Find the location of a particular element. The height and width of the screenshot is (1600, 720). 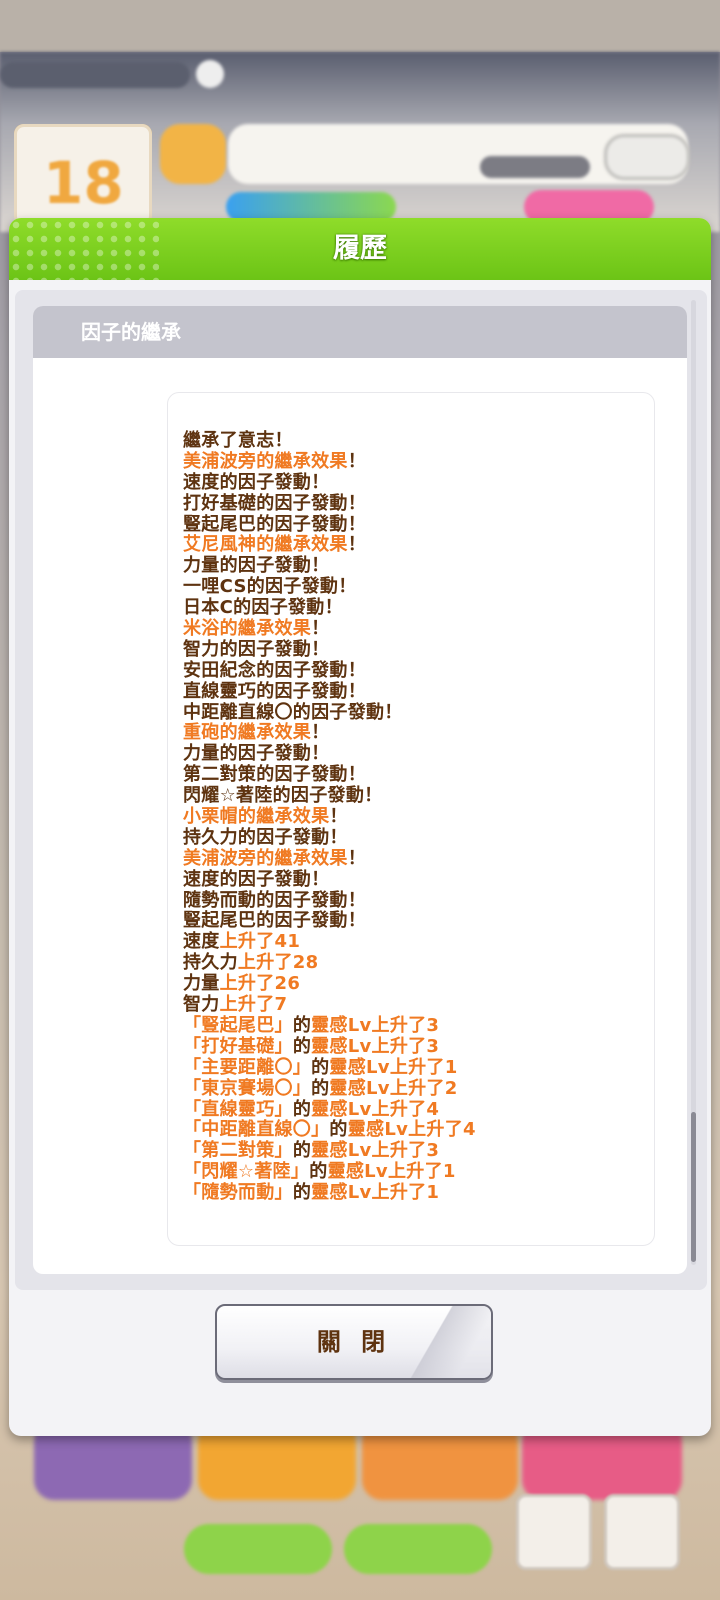

section-header: 因子的繼承 is located at coordinates (360, 332).